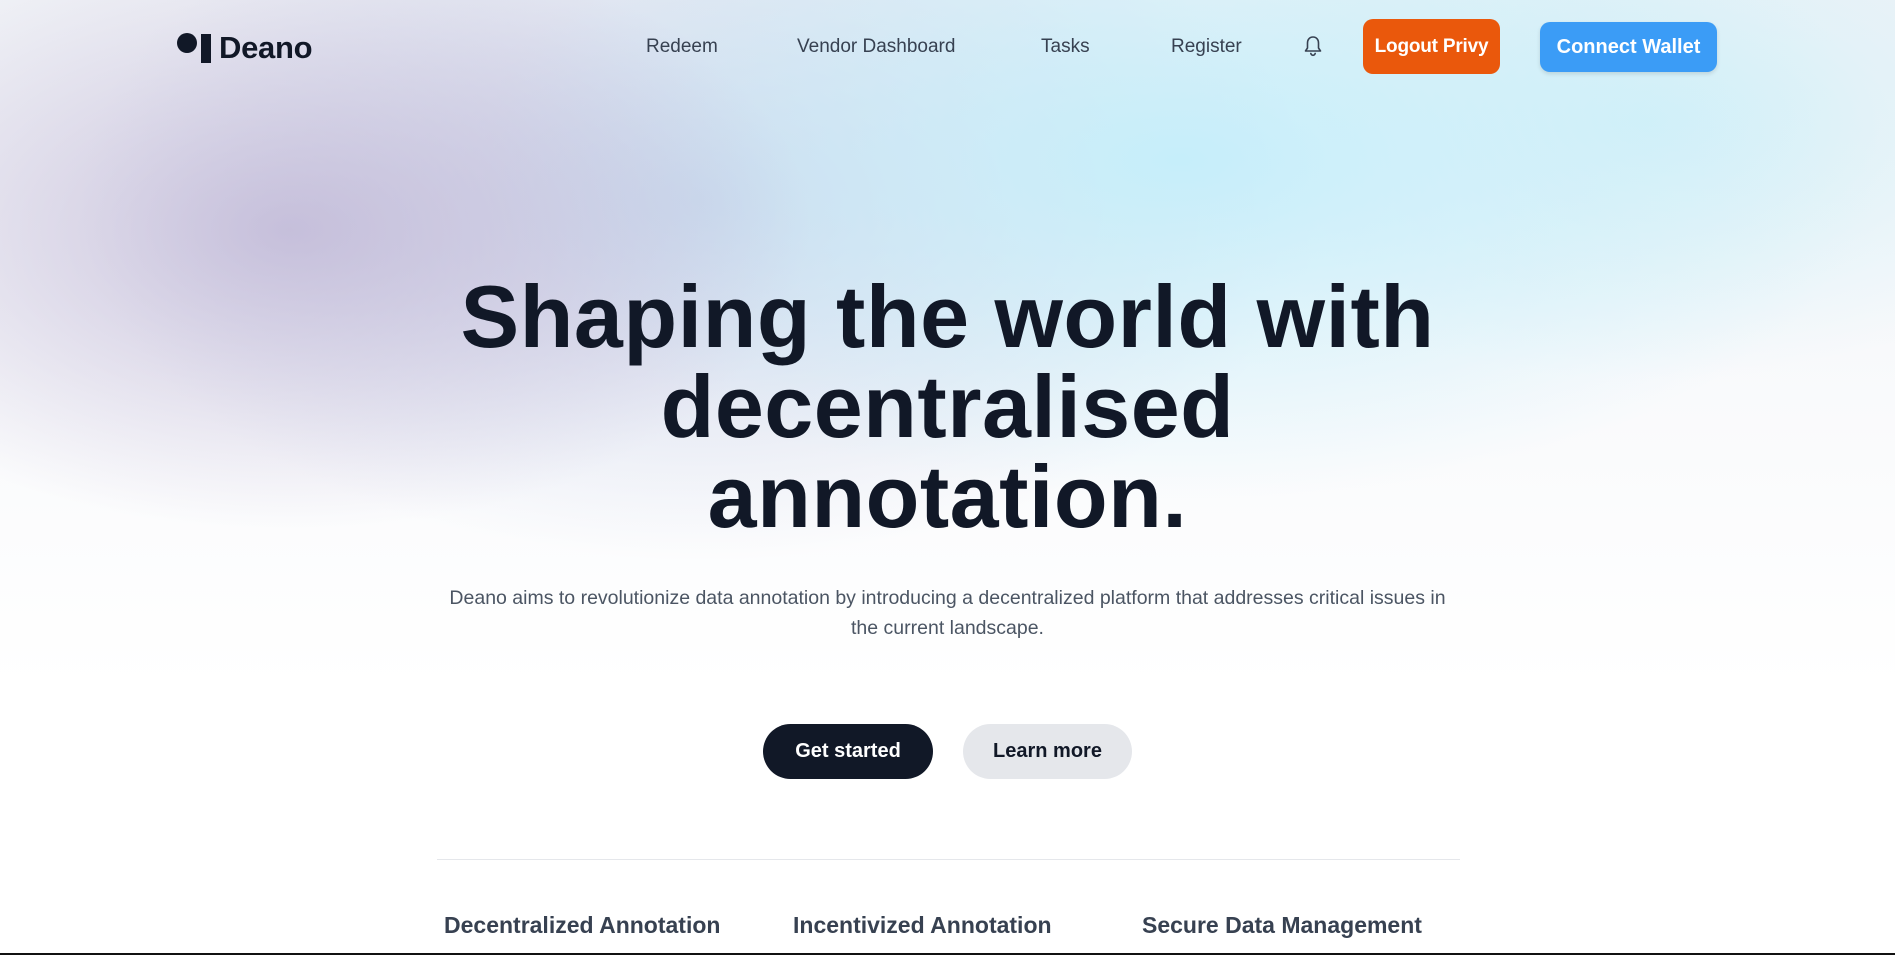 This screenshot has height=955, width=1895. I want to click on feature-title: Incentivized Annotation, so click(922, 925).